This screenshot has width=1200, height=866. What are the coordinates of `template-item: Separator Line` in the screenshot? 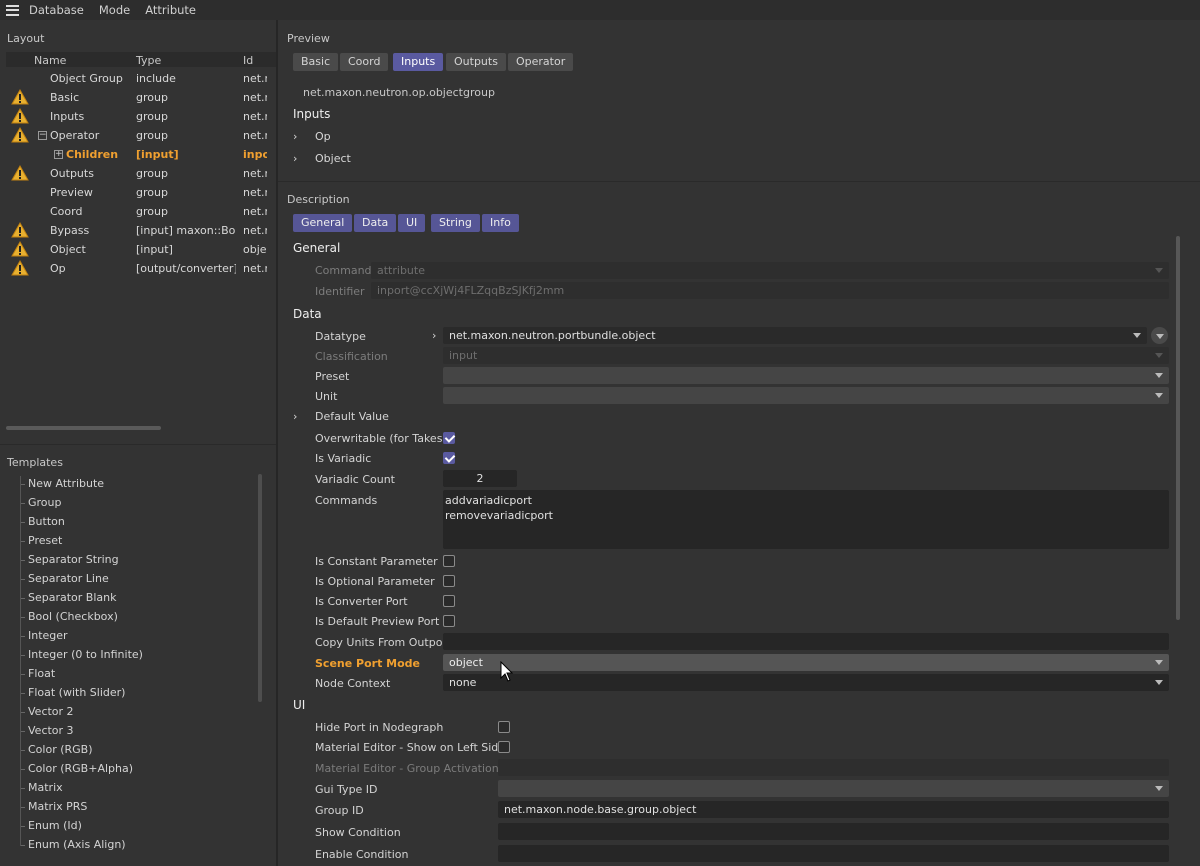 It's located at (68, 578).